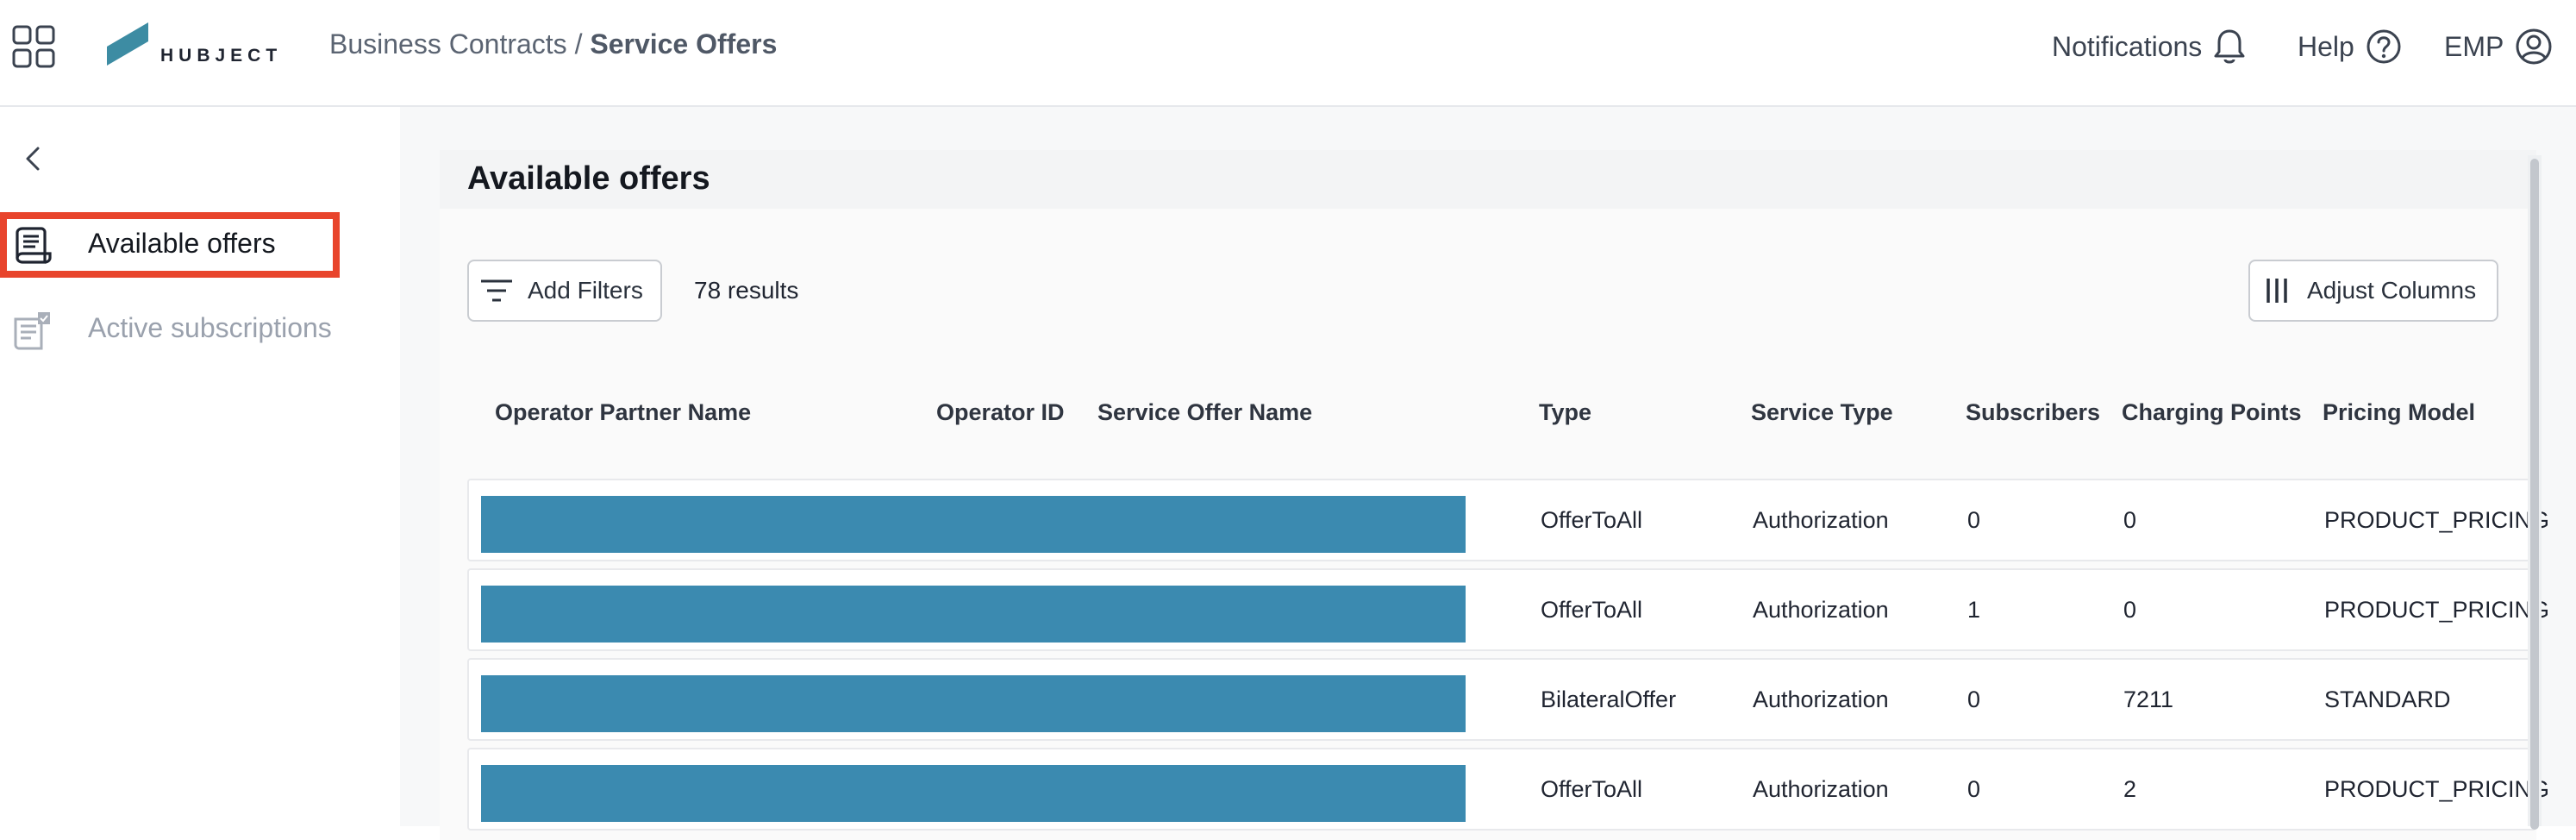  Describe the element at coordinates (2229, 46) in the screenshot. I see `bell-icon` at that location.